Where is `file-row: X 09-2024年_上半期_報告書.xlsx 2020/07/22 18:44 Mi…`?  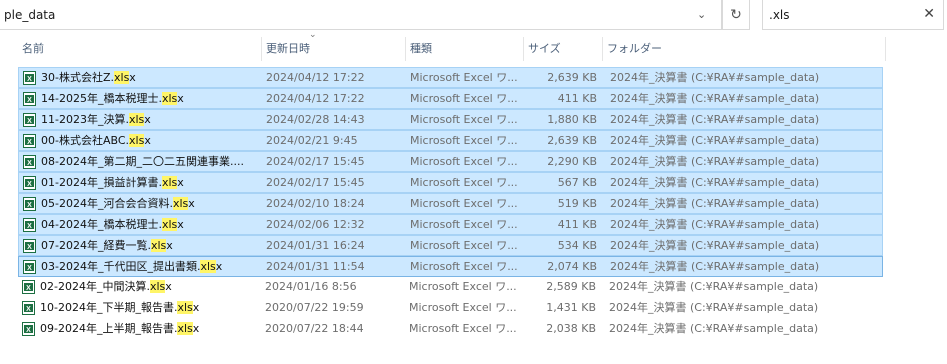
file-row: X 09-2024年_上半期_報告書.xlsx 2020/07/22 18:44 Mi… is located at coordinates (450, 329).